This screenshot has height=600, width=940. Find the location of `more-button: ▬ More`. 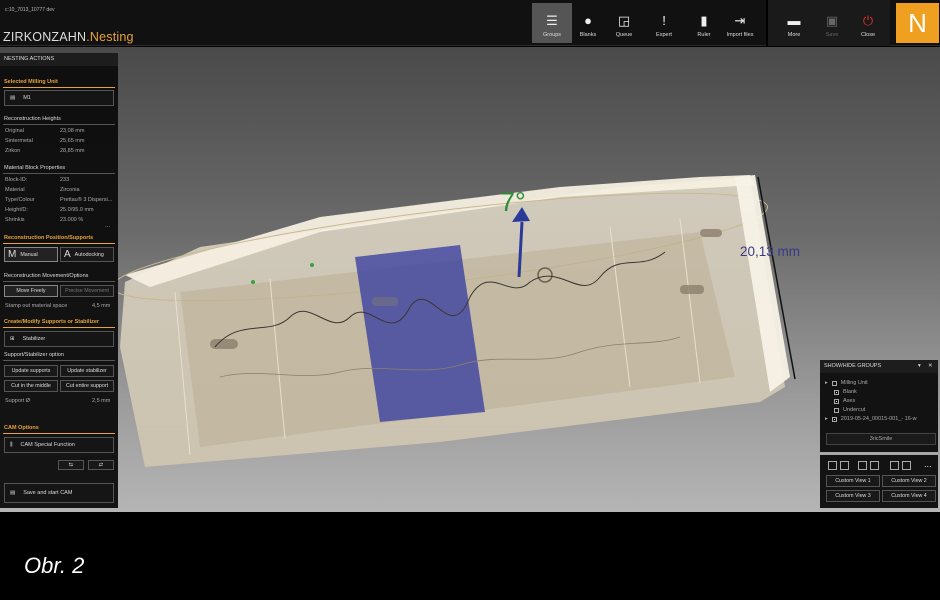

more-button: ▬ More is located at coordinates (794, 23).